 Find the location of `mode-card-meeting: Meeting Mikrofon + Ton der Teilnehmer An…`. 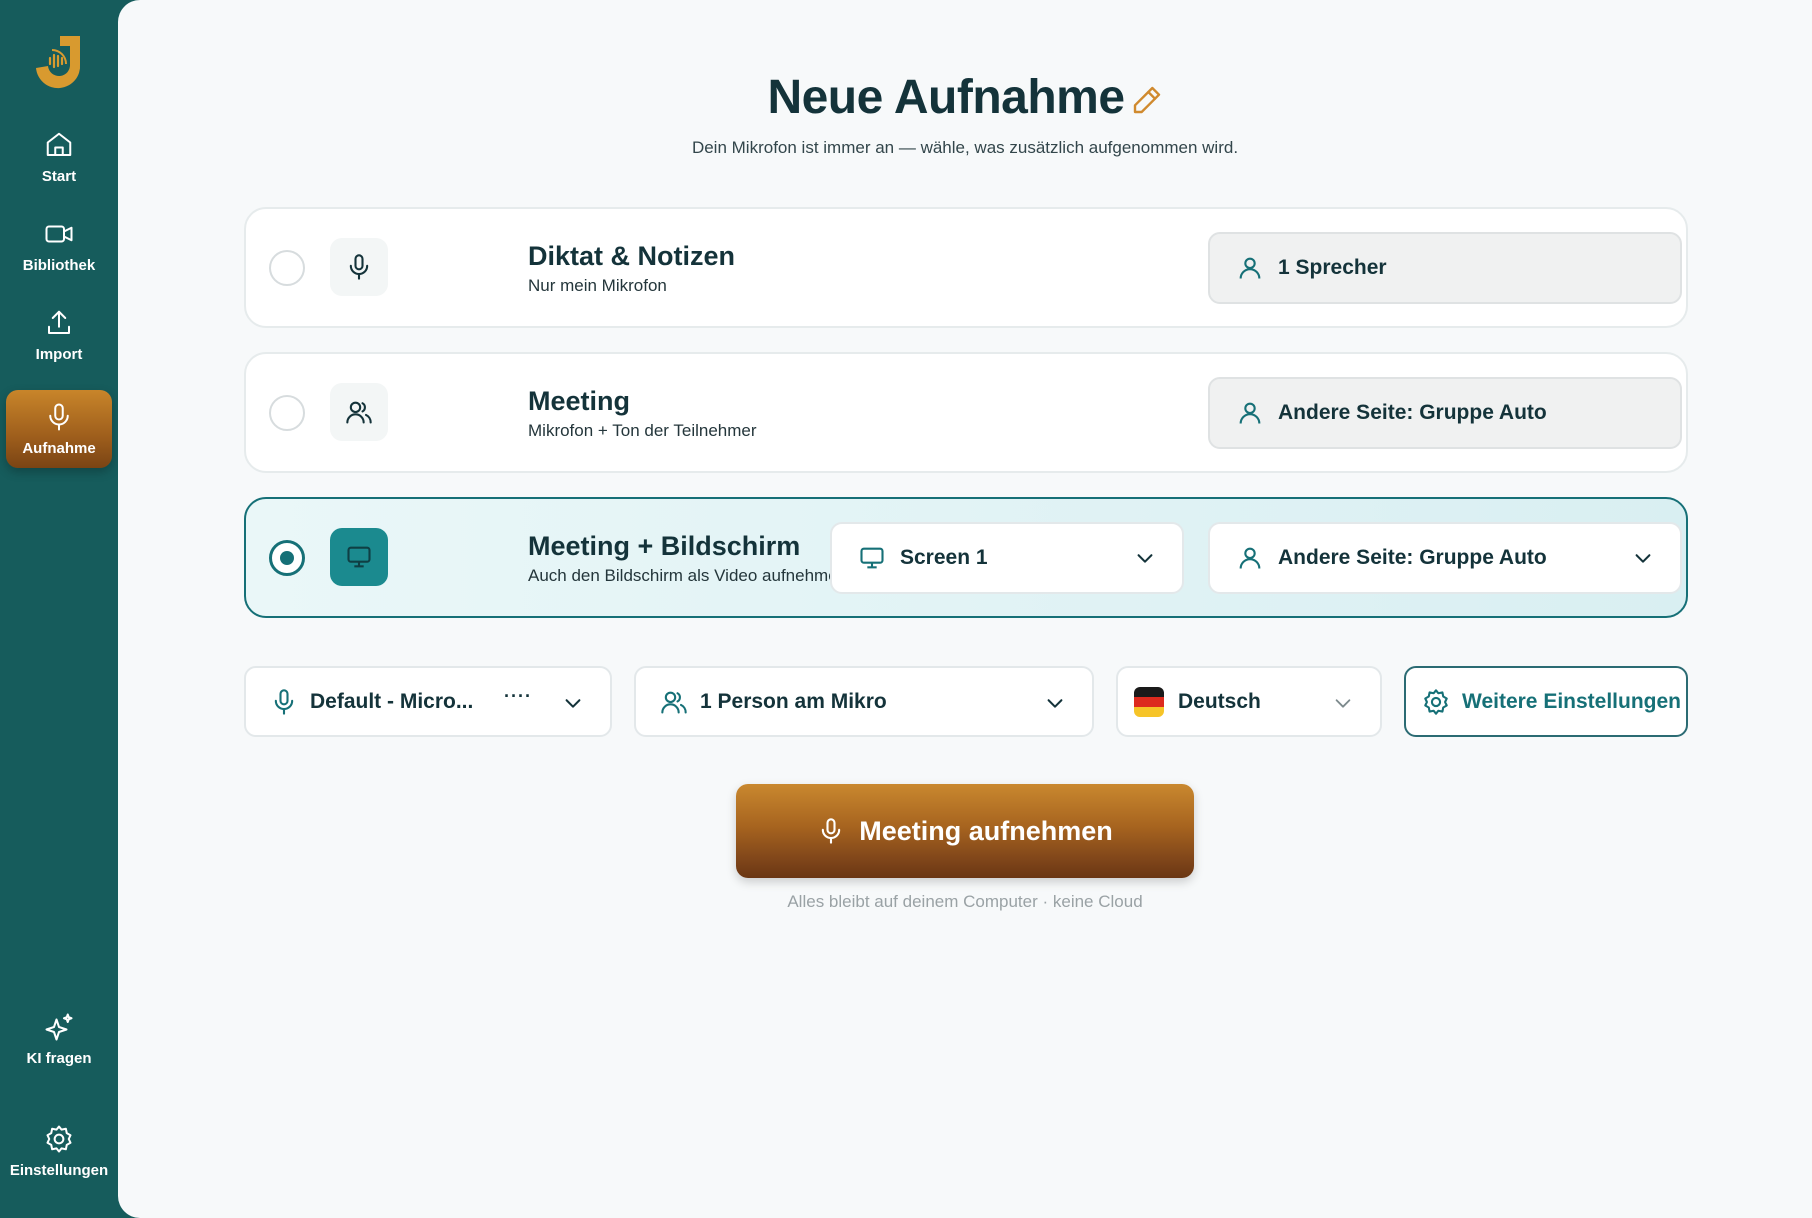

mode-card-meeting: Meeting Mikrofon + Ton der Teilnehmer An… is located at coordinates (966, 412).